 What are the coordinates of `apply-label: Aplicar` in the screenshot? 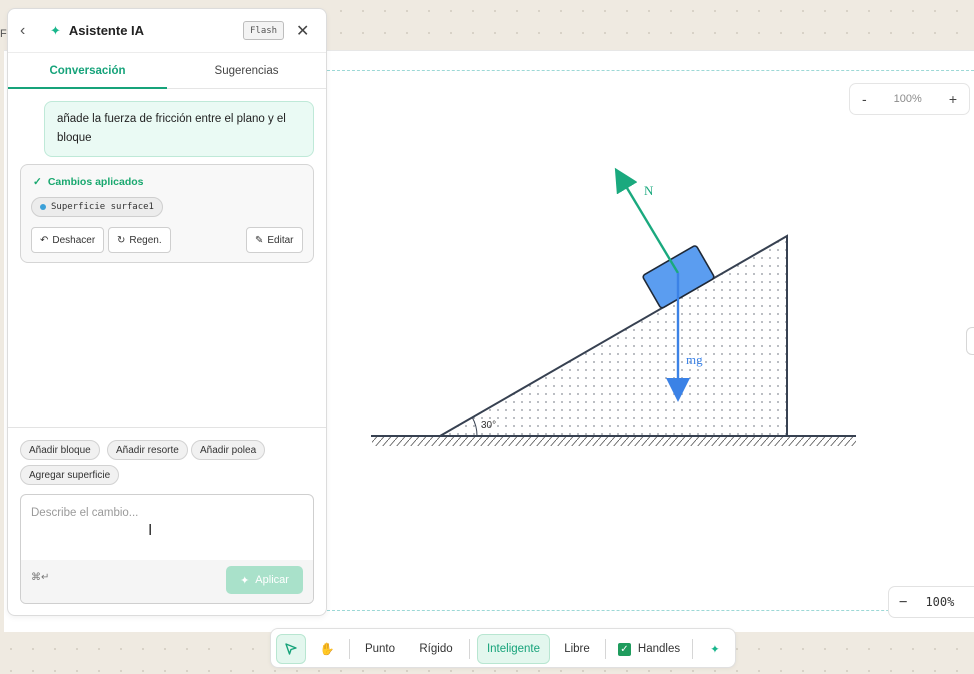 It's located at (272, 580).